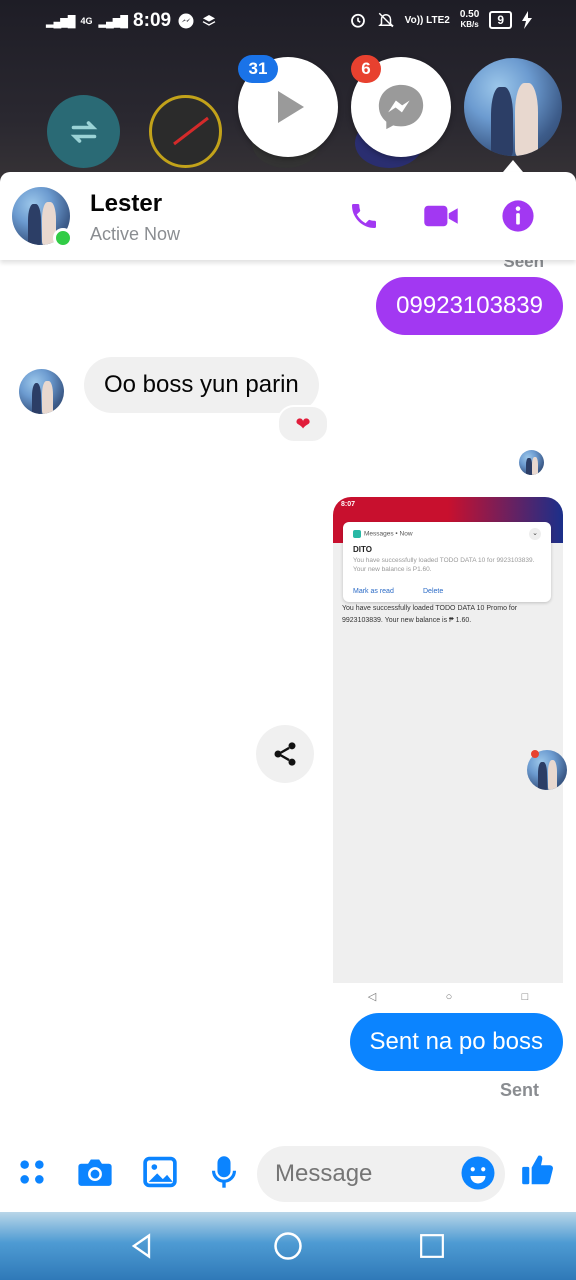  I want to click on back-triangle-icon, so click(141, 1246).